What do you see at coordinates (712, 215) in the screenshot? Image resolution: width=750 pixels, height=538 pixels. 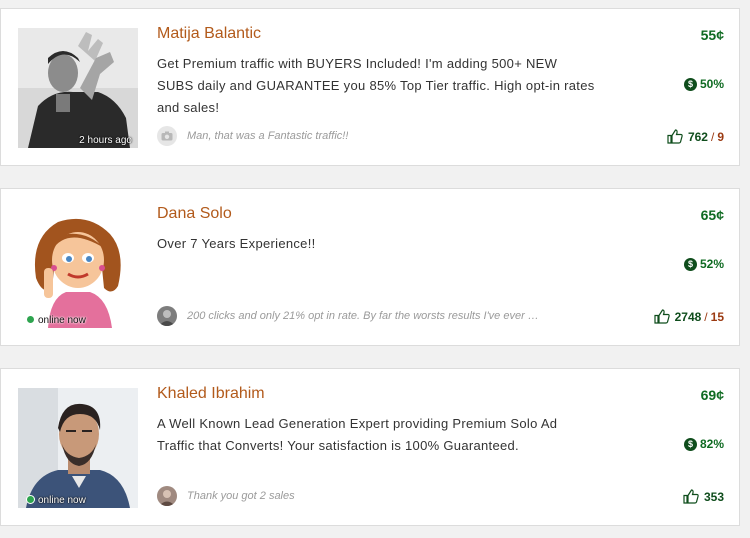 I see `price-per-click: 65¢` at bounding box center [712, 215].